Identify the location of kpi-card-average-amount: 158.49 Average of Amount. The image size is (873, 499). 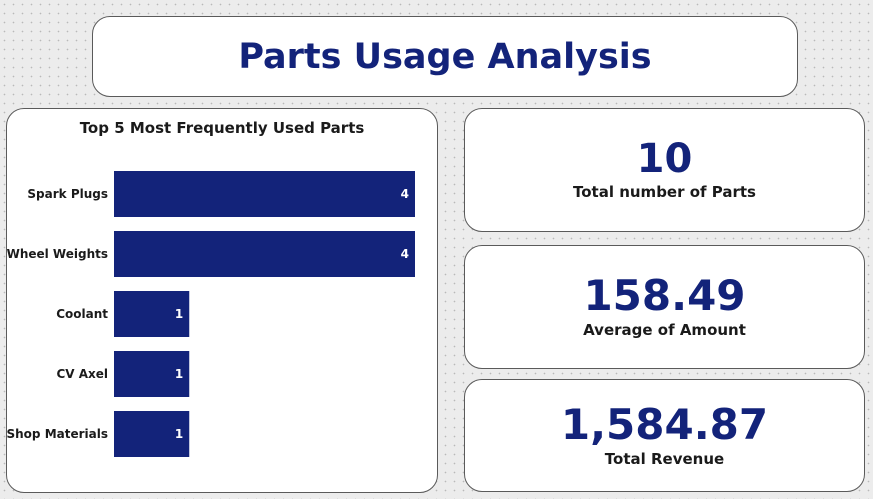
(664, 307).